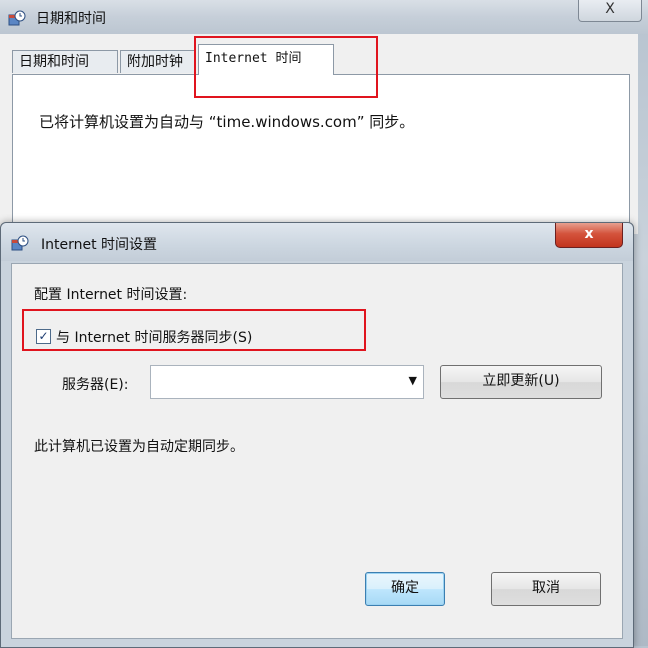 The image size is (648, 648). I want to click on dialog-close-button: x, so click(589, 235).